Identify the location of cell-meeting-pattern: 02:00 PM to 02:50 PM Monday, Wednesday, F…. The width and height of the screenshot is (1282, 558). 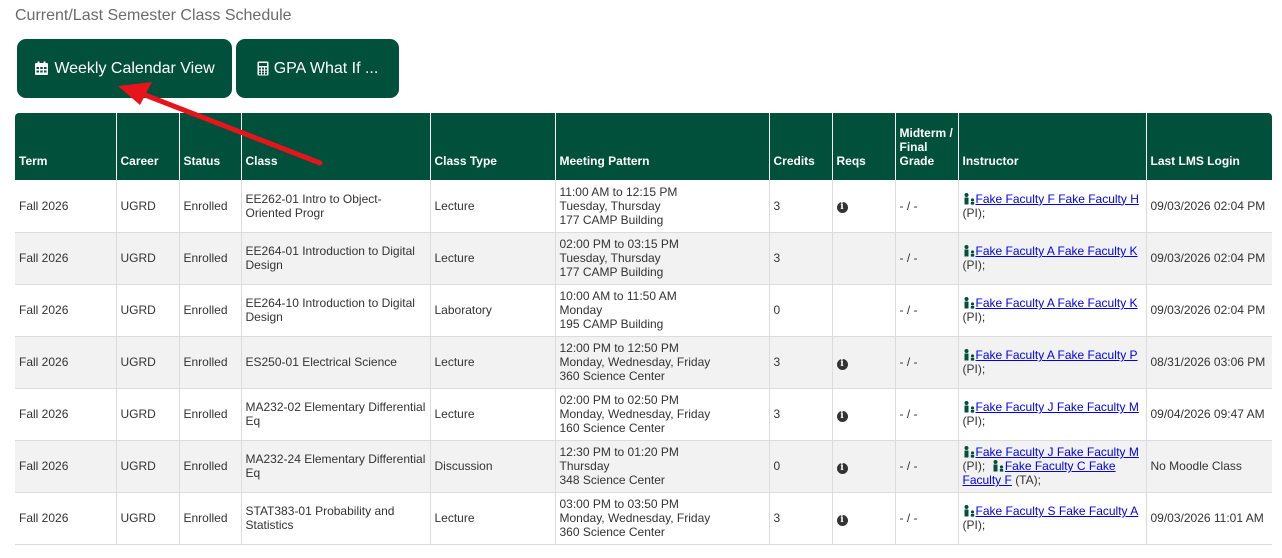
(662, 414).